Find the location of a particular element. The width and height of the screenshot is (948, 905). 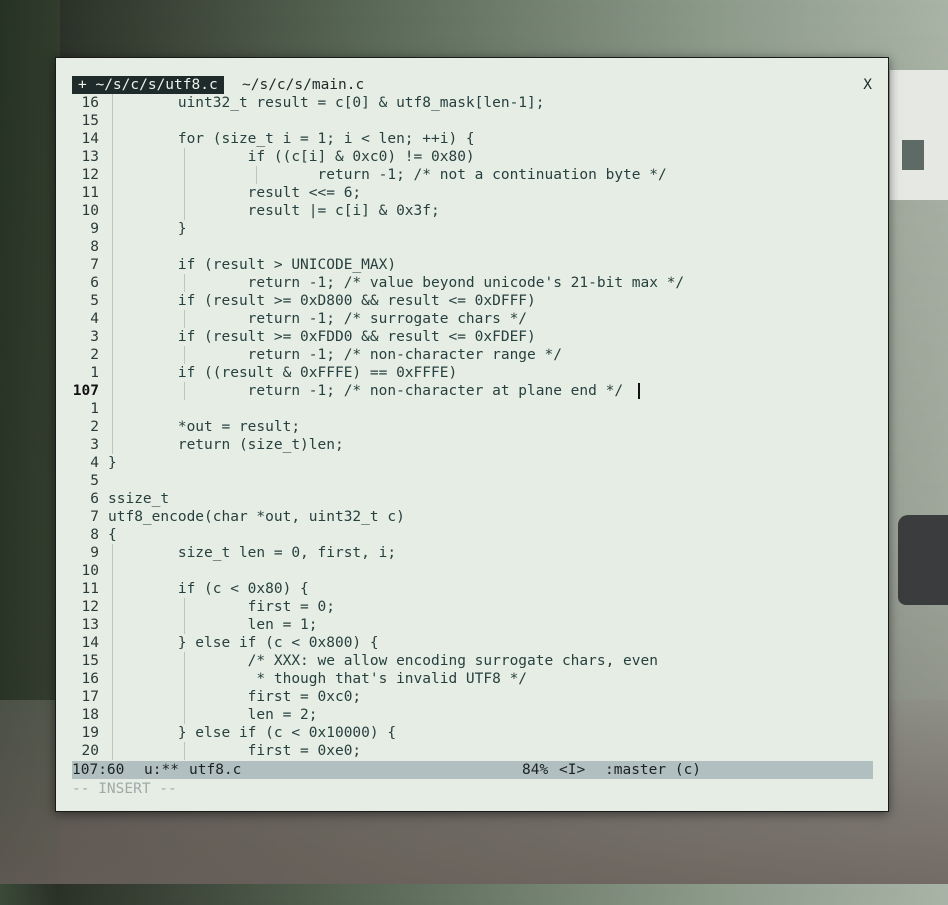

code-line: 11 result <<= 6; is located at coordinates (472, 193).